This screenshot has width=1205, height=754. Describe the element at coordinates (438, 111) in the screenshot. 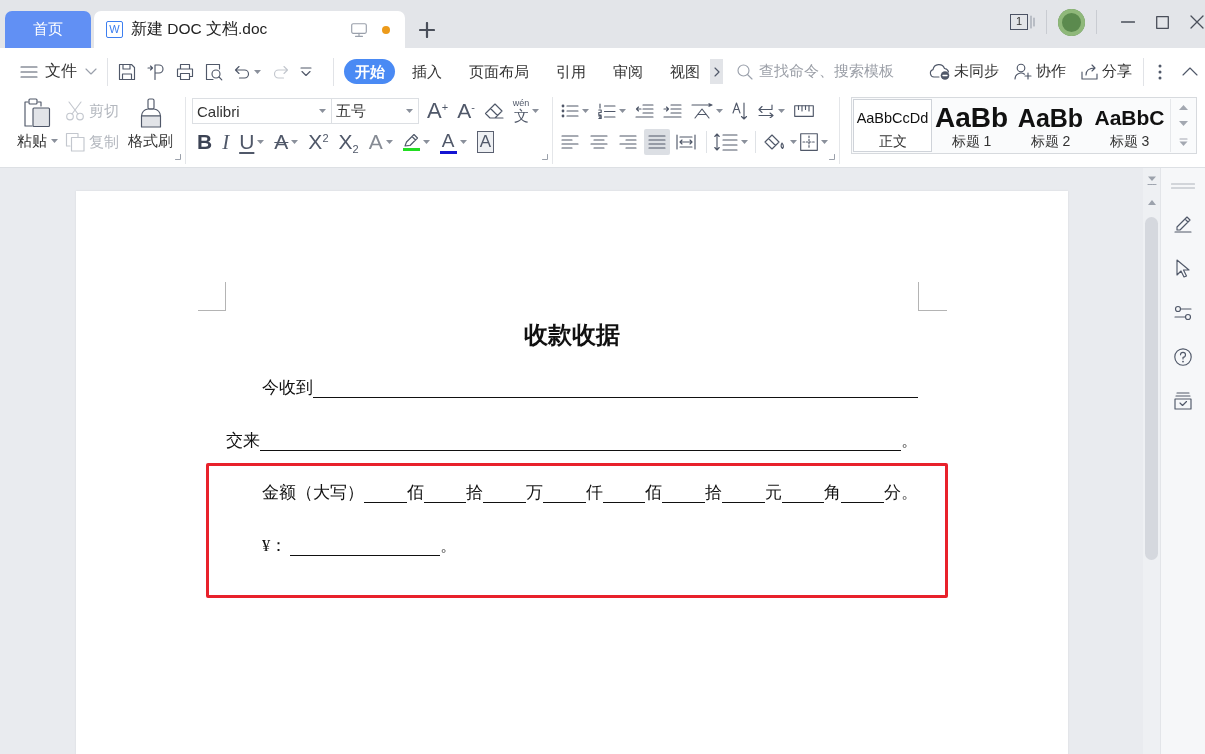

I see `grow-font-tool: A$^{+}$` at that location.